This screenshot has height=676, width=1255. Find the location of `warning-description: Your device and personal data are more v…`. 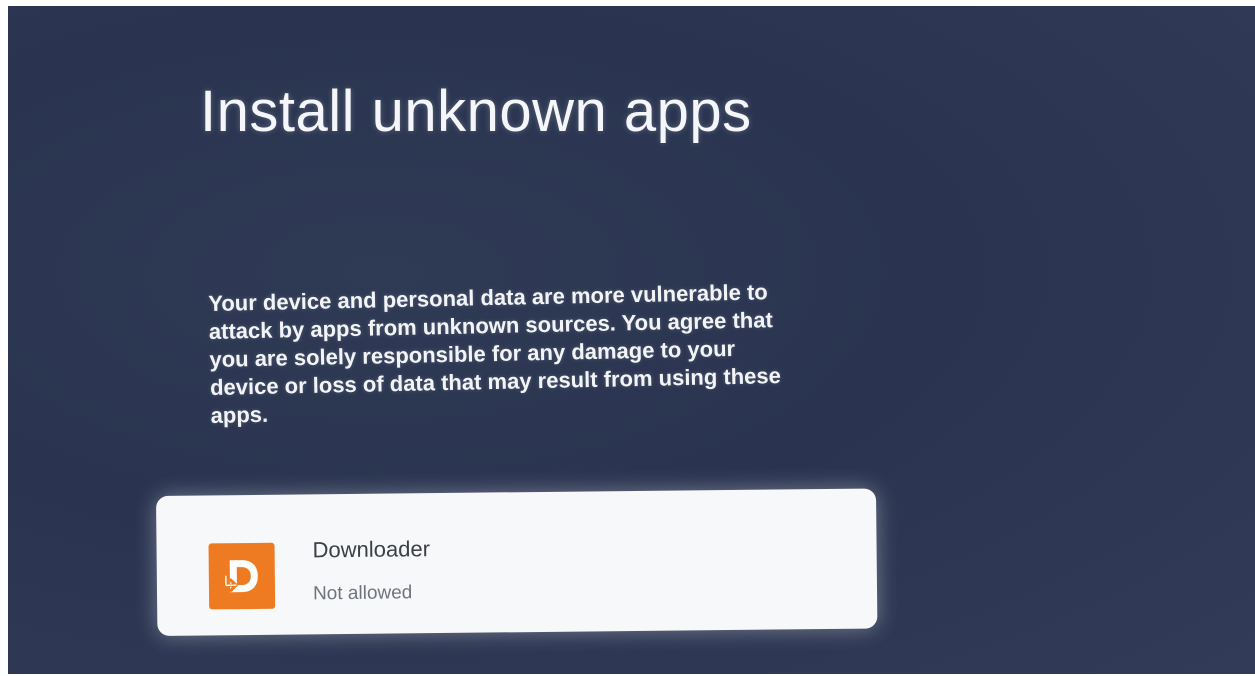

warning-description: Your device and personal data are more v… is located at coordinates (495, 353).